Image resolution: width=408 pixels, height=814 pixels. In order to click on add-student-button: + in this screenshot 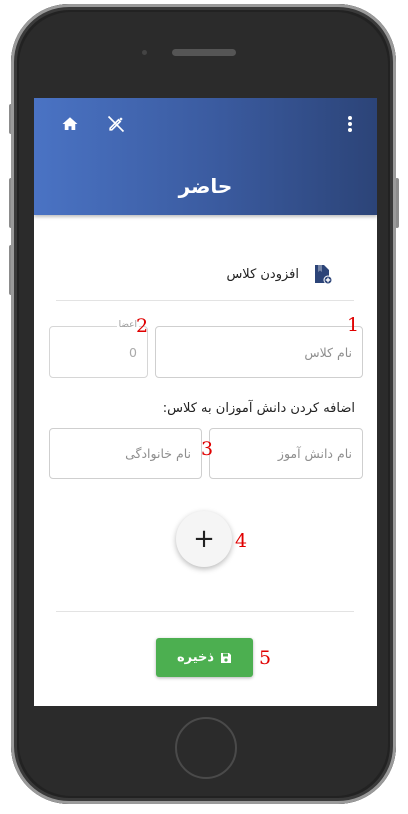, I will do `click(204, 539)`.